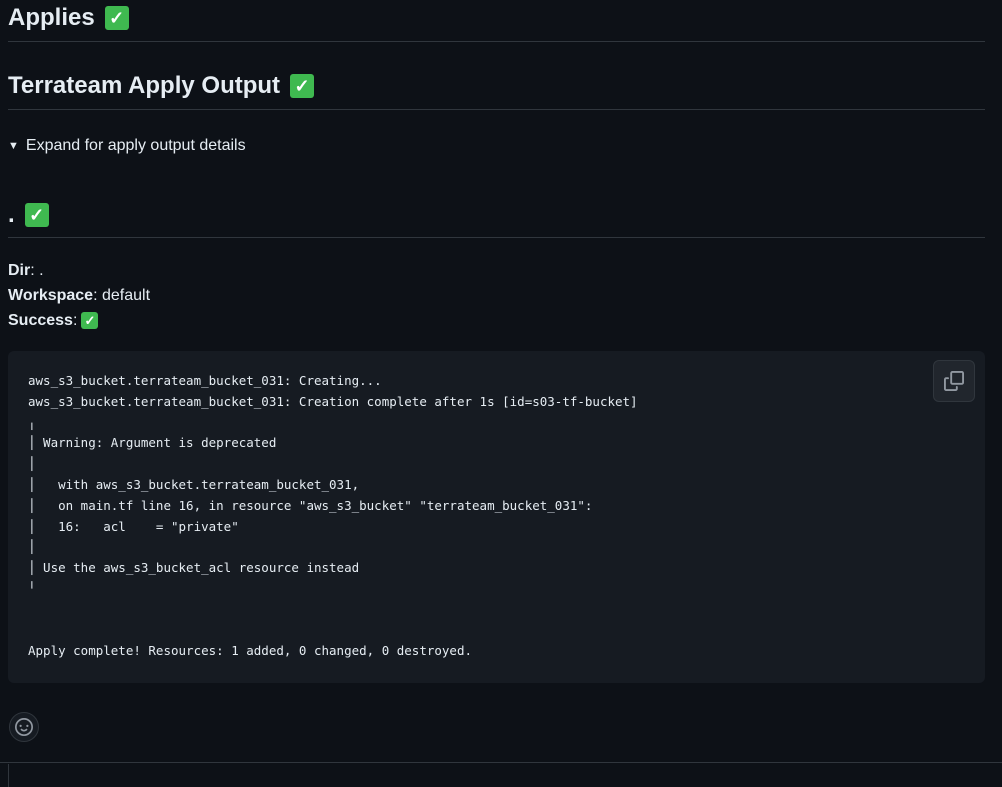 The image size is (1002, 787). What do you see at coordinates (51, 17) in the screenshot?
I see `applies-heading-text: Applies` at bounding box center [51, 17].